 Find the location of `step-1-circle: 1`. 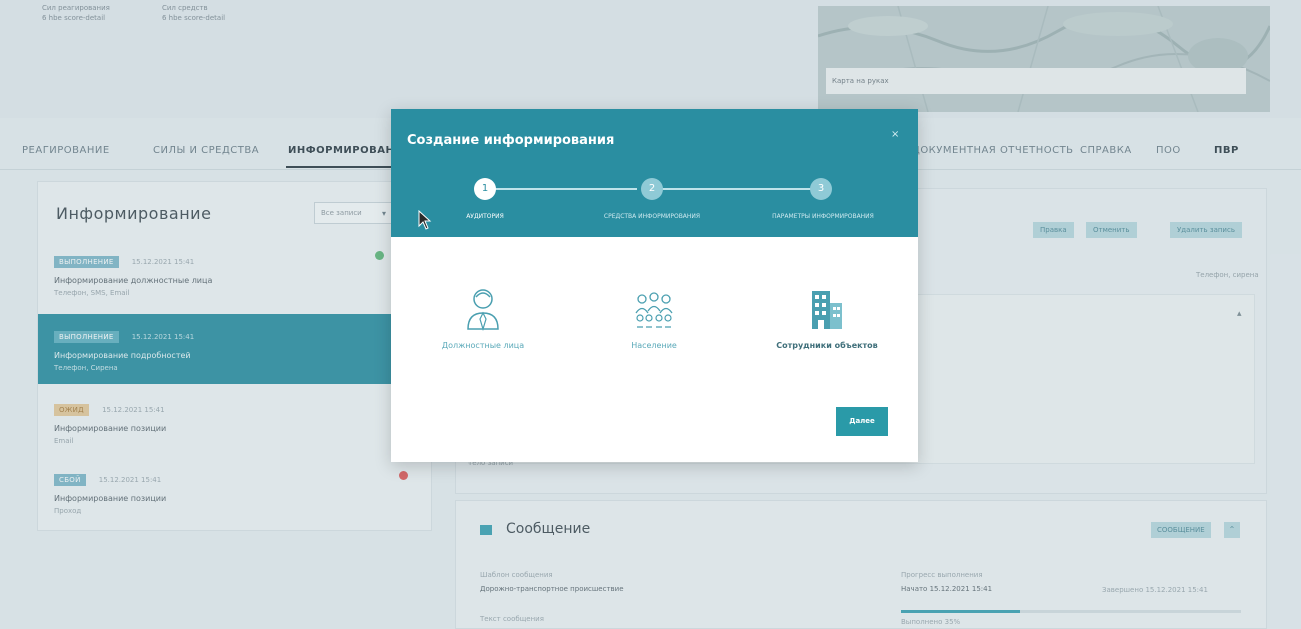

step-1-circle: 1 is located at coordinates (485, 189).